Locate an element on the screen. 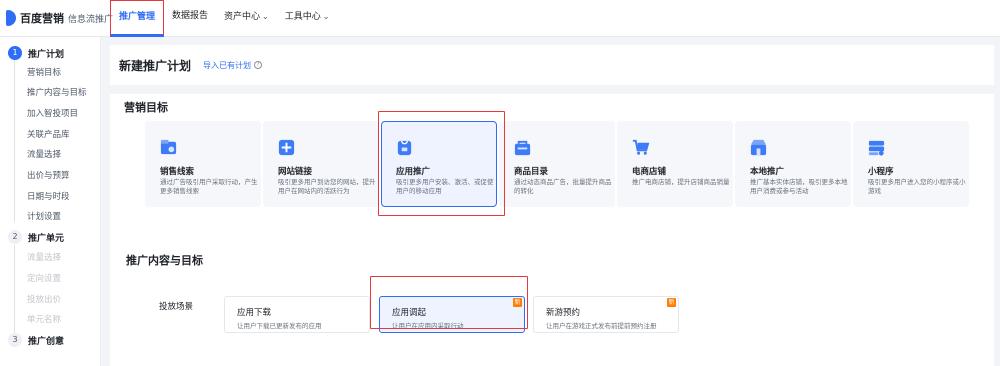 The width and height of the screenshot is (1000, 366). nav-item-campaign-management: 推广管理 is located at coordinates (137, 18).